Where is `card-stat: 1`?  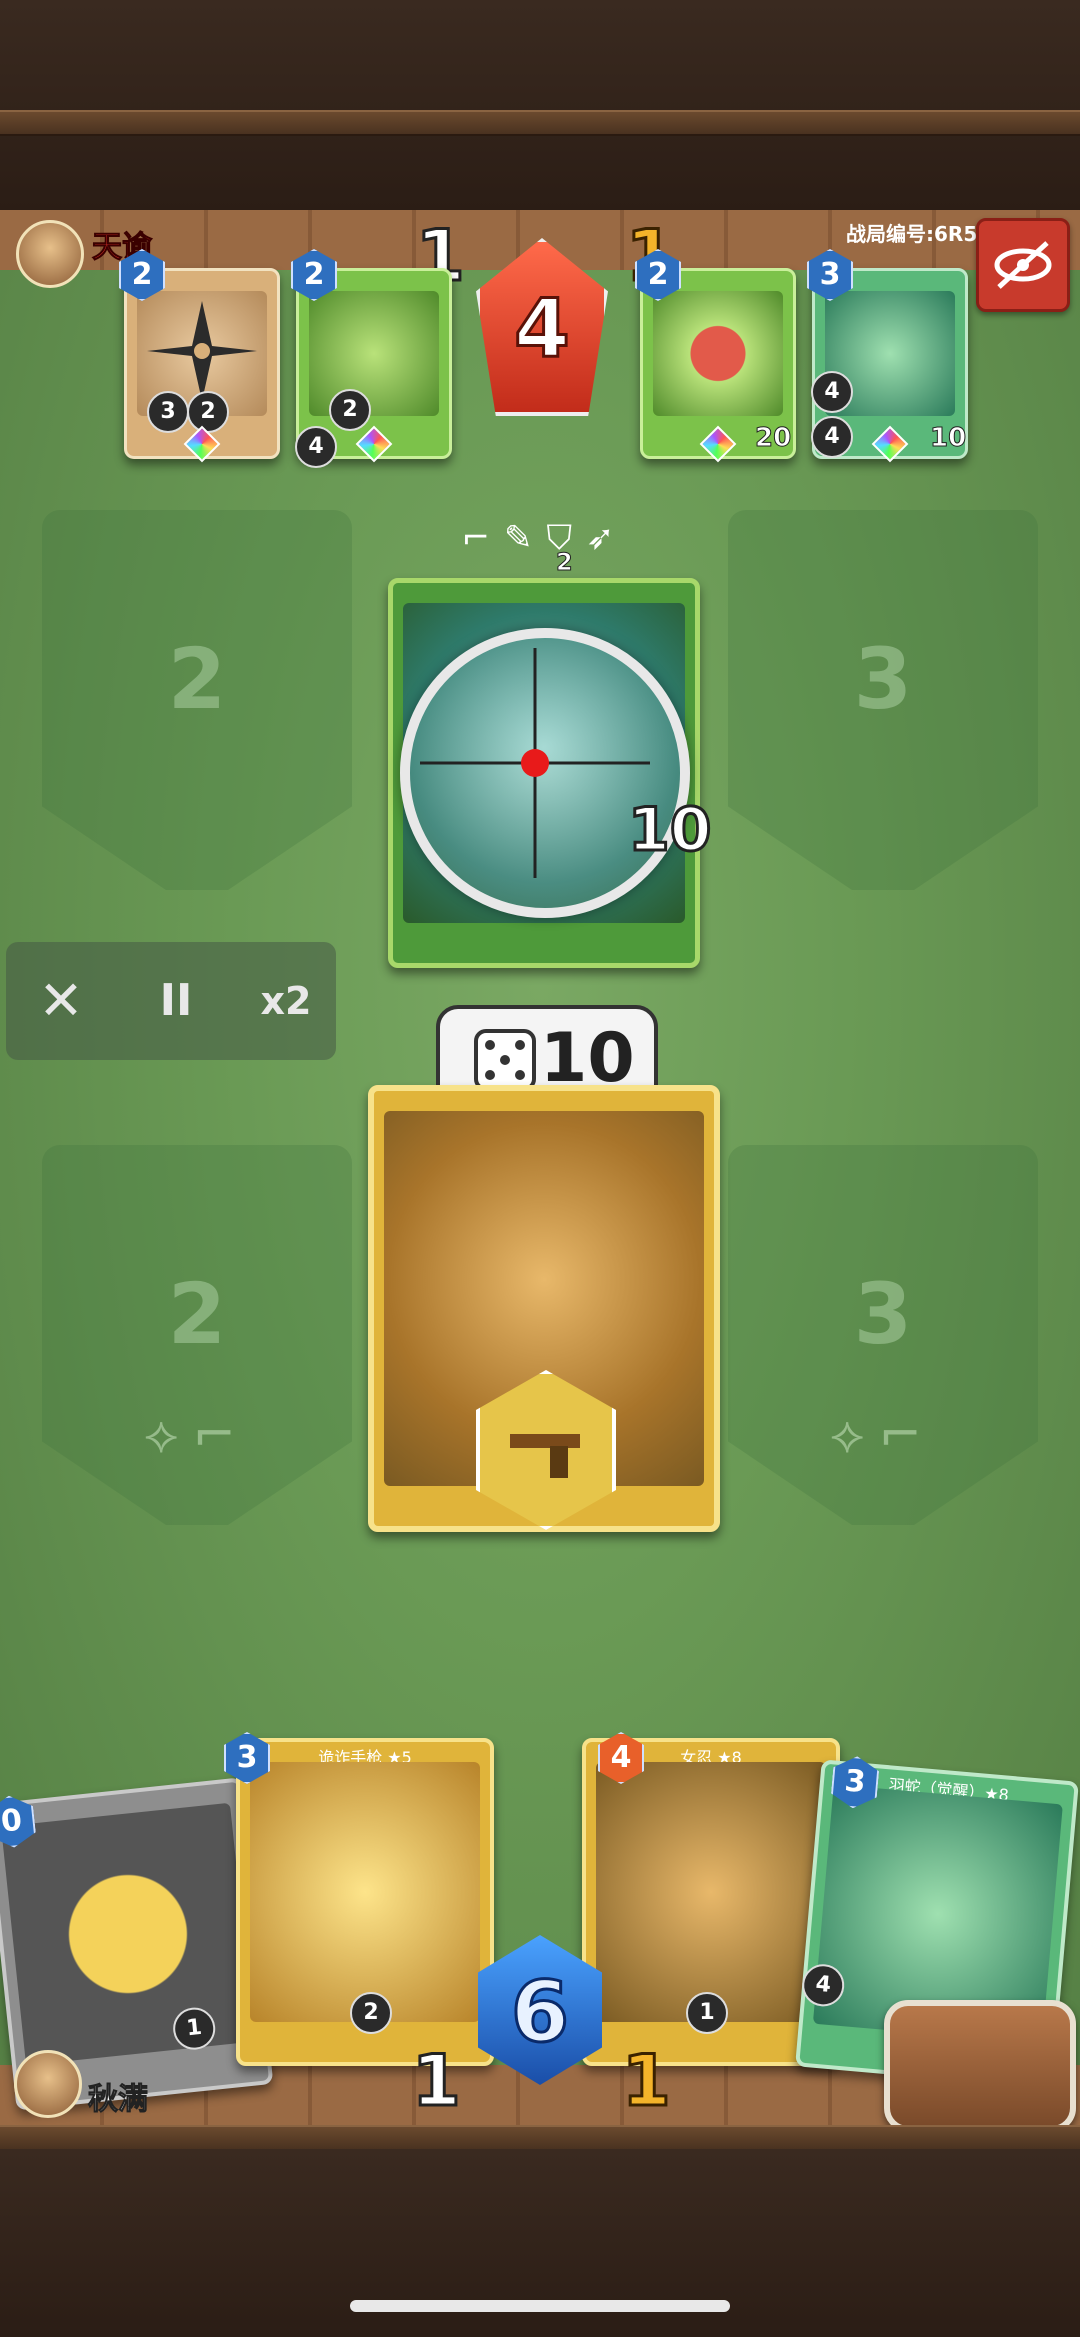
card-stat: 1 is located at coordinates (707, 2013).